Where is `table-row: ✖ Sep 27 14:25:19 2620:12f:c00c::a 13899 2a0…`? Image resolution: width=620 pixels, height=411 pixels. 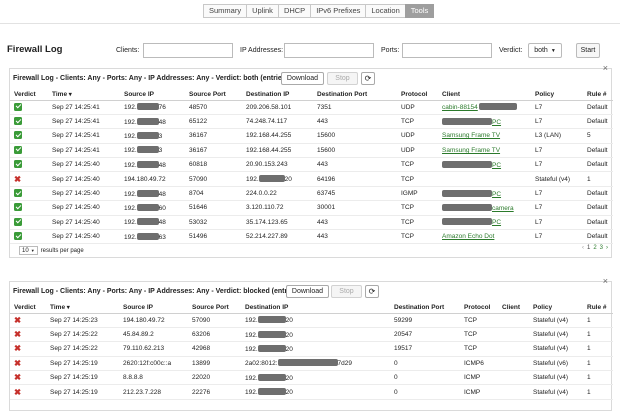
table-row: ✖ Sep 27 14:25:19 2620:12f:c00c::a 13899 2a0… is located at coordinates (311, 364).